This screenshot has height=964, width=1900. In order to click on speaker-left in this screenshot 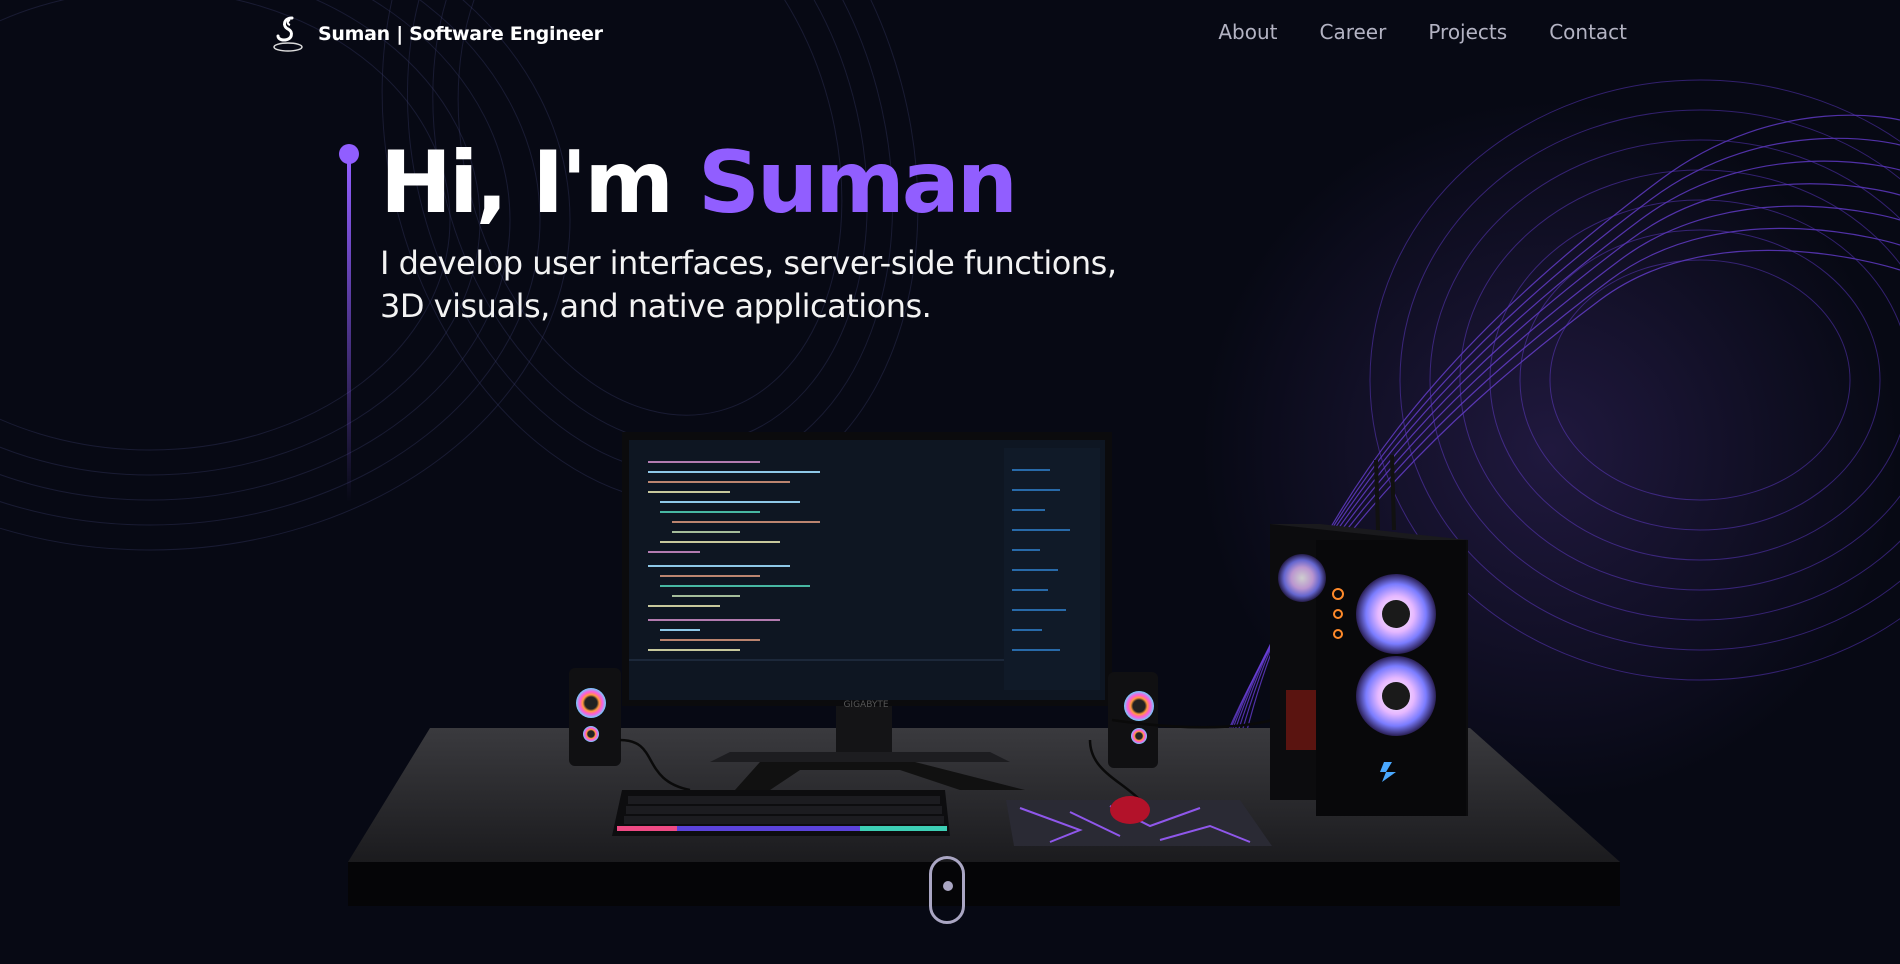, I will do `click(595, 717)`.